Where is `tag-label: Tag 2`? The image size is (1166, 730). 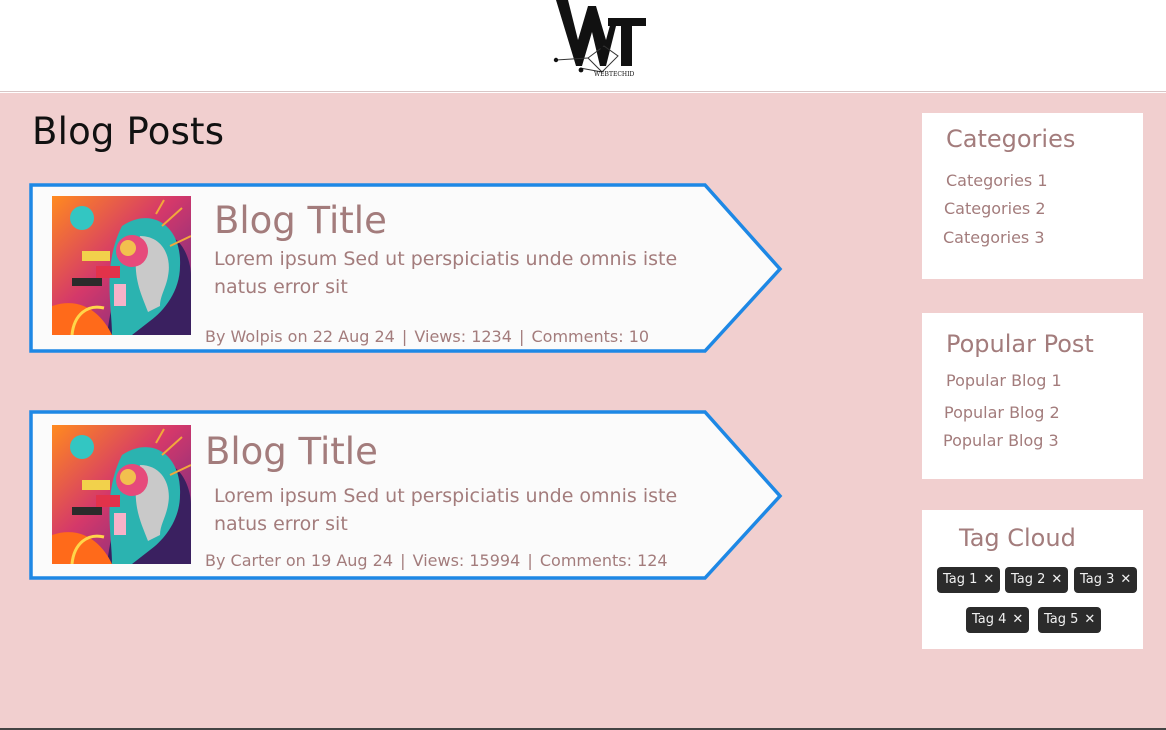
tag-label: Tag 2 is located at coordinates (1028, 579).